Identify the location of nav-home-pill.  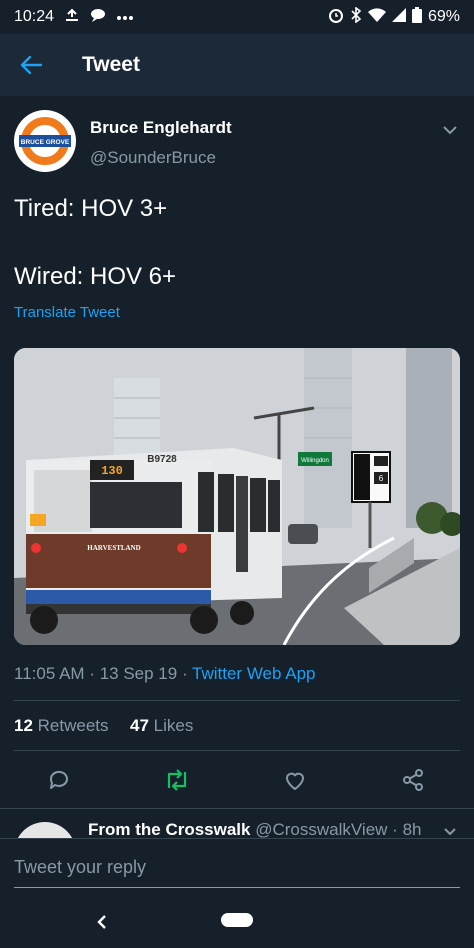
(237, 920).